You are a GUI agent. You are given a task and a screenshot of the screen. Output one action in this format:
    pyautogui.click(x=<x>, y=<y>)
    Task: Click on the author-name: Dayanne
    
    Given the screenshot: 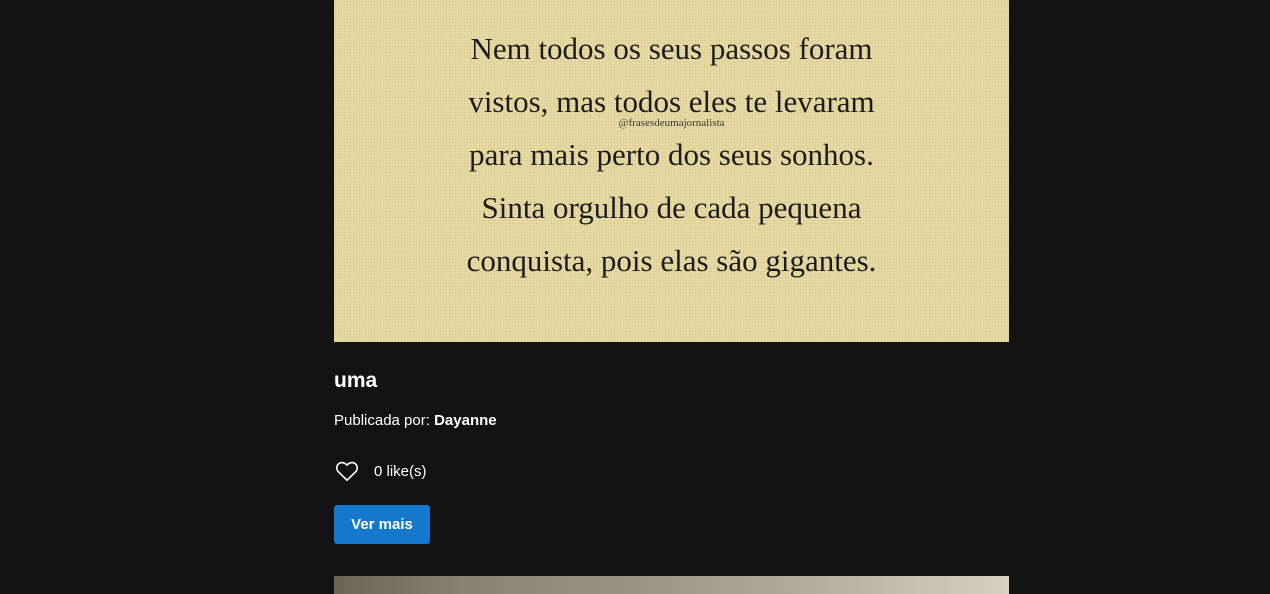 What is the action you would take?
    pyautogui.click(x=465, y=420)
    